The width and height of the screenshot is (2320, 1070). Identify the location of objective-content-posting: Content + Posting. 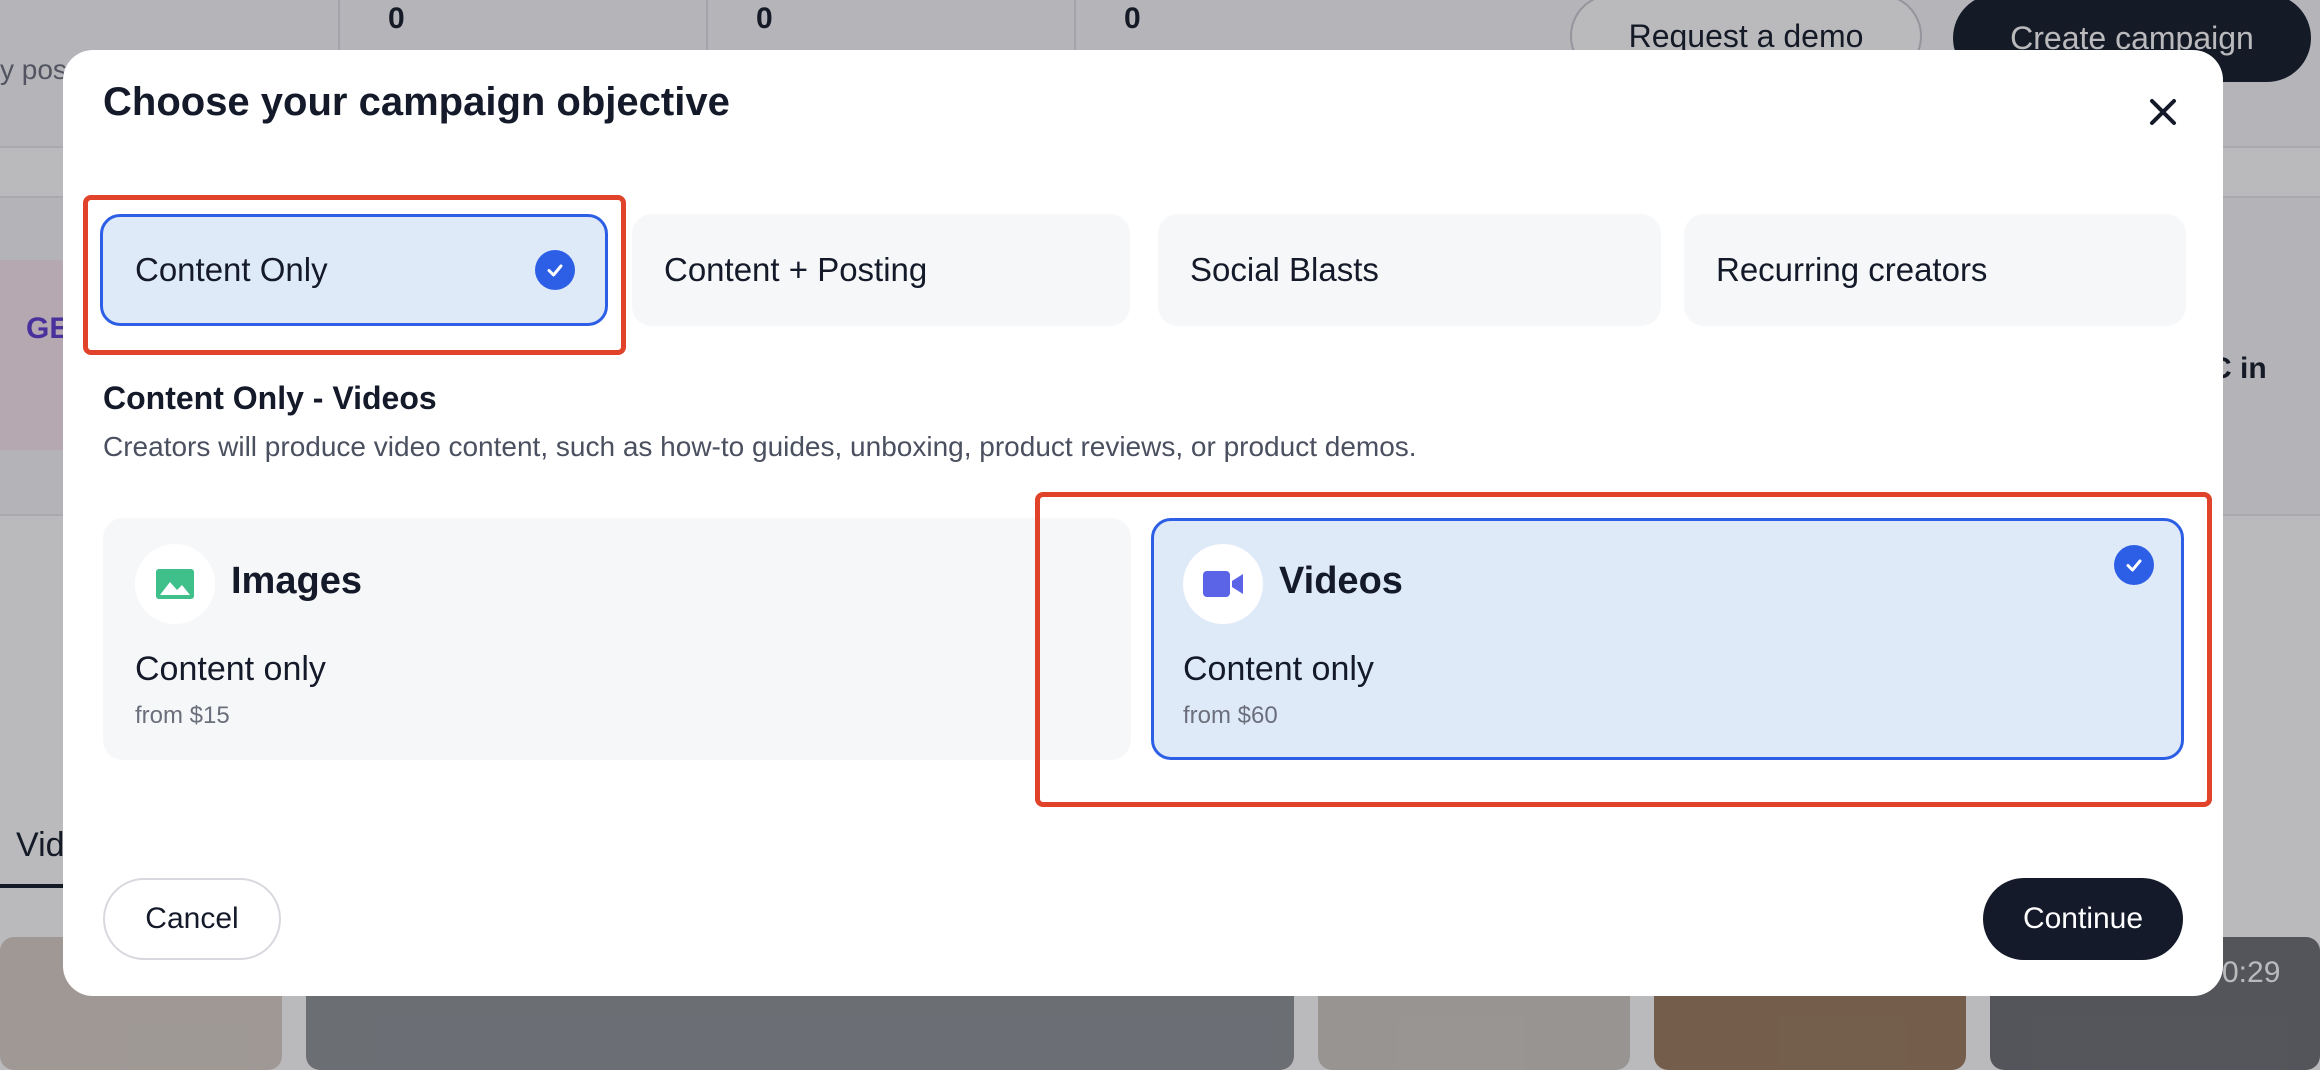
(881, 270).